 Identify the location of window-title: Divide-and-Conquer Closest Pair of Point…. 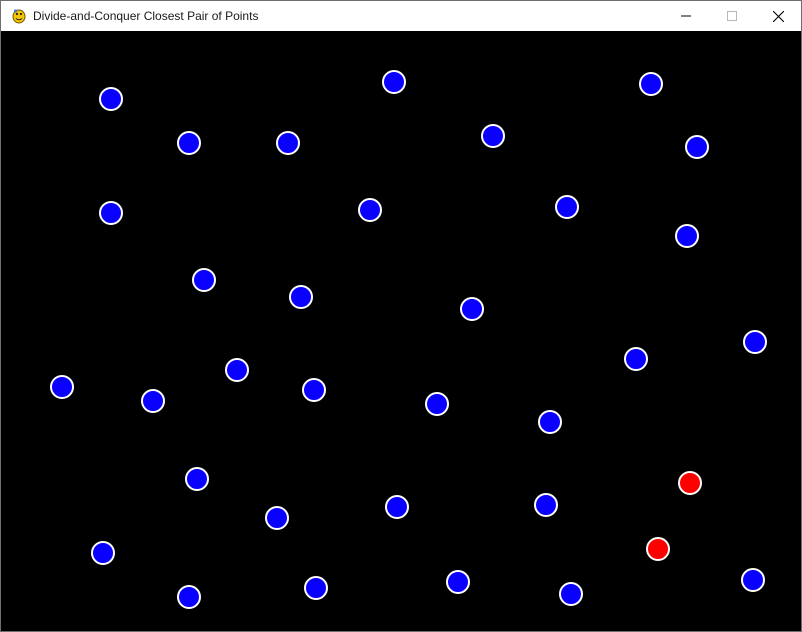
(146, 16).